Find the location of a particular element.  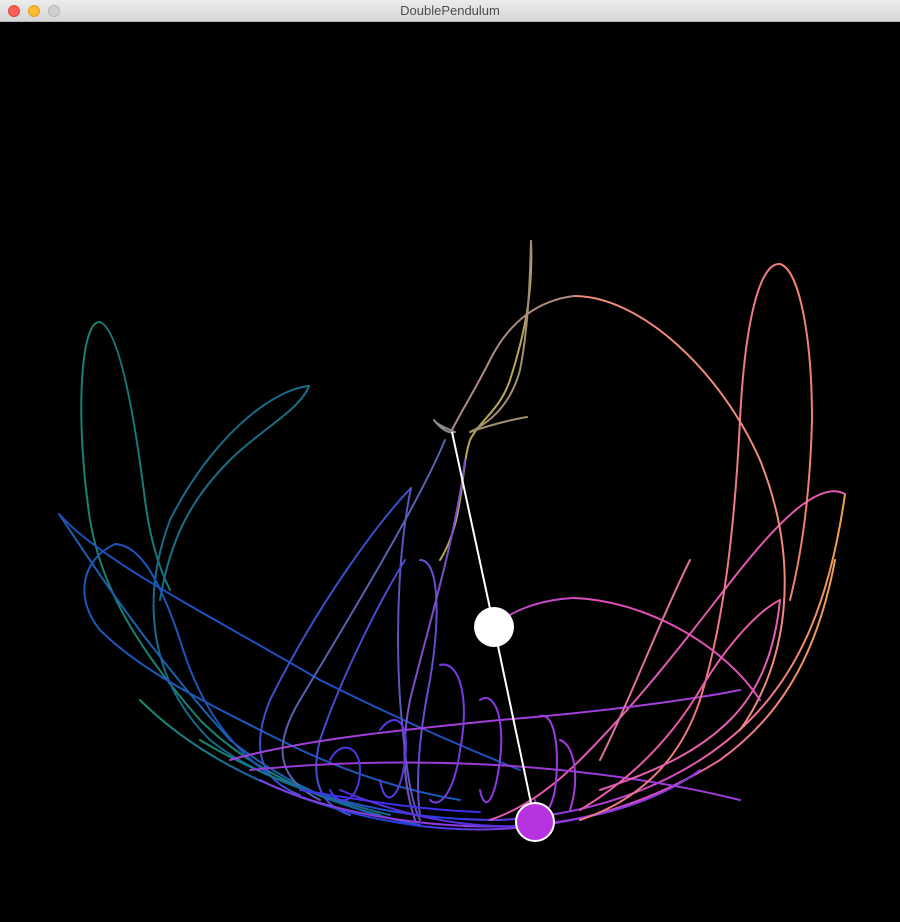

upper-rod is located at coordinates (473, 529).